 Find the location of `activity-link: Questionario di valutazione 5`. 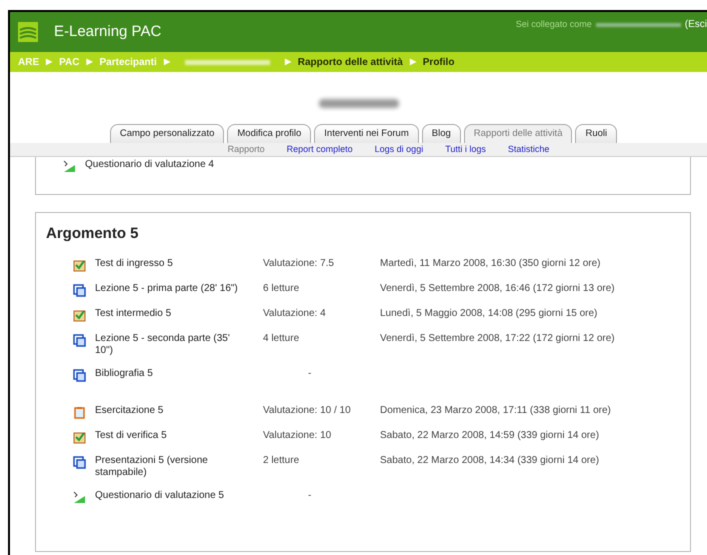

activity-link: Questionario di valutazione 5 is located at coordinates (170, 496).